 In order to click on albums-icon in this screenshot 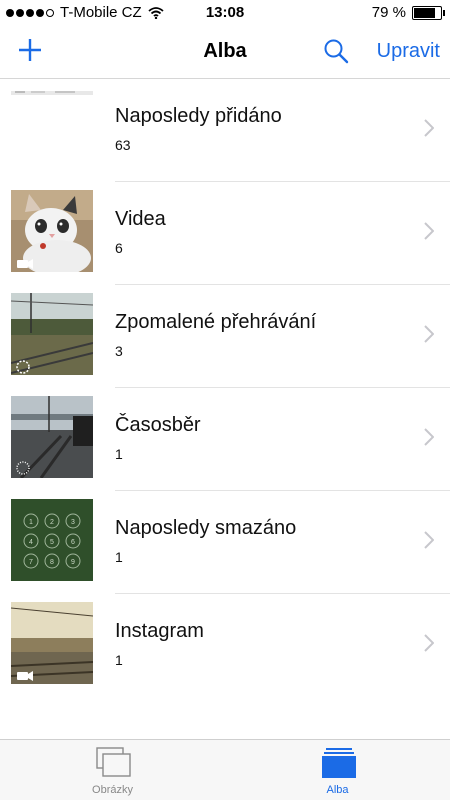, I will do `click(339, 763)`.